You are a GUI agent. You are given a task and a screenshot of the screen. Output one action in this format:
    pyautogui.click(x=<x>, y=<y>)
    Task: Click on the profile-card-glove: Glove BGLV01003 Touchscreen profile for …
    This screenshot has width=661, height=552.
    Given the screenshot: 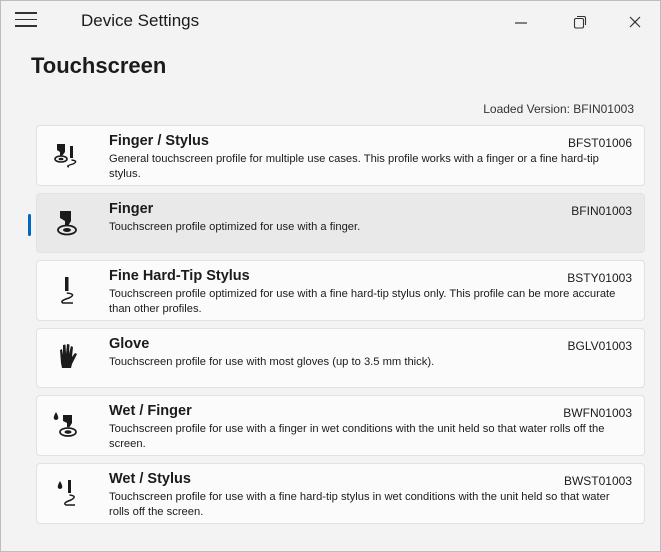 What is the action you would take?
    pyautogui.click(x=340, y=358)
    